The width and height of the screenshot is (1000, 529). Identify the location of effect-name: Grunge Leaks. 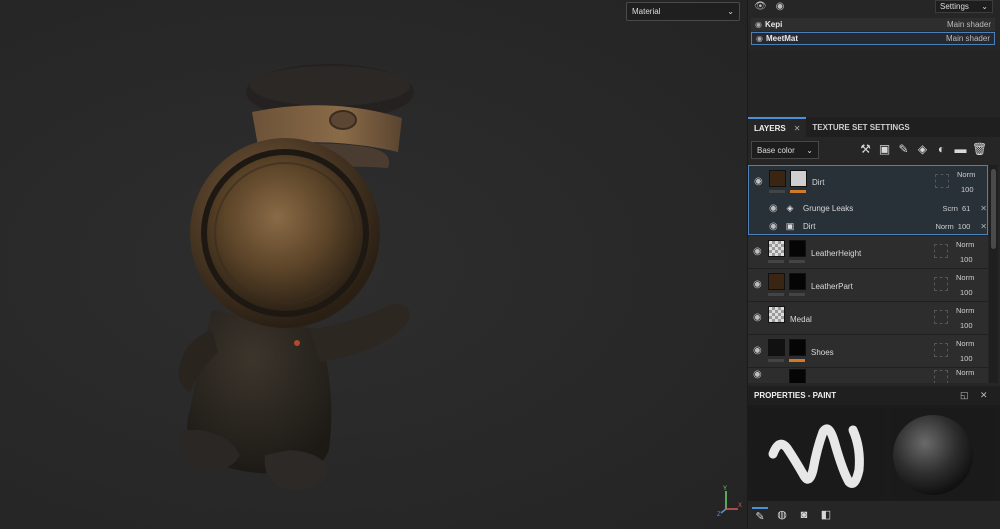
(828, 208).